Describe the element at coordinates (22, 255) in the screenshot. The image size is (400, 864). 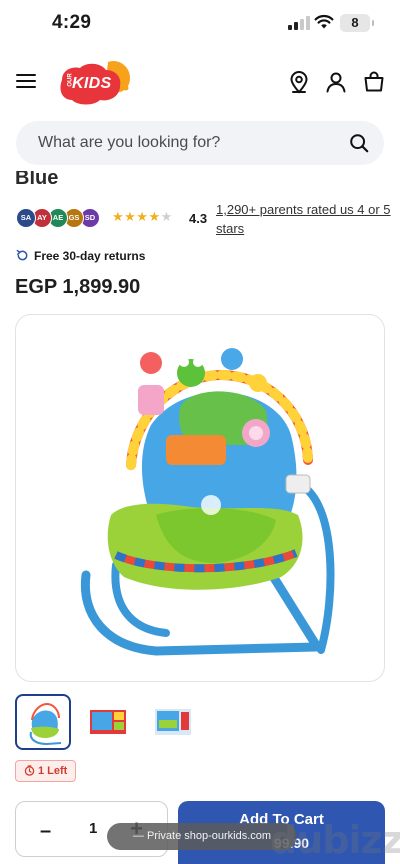
I see `refresh-icon` at that location.